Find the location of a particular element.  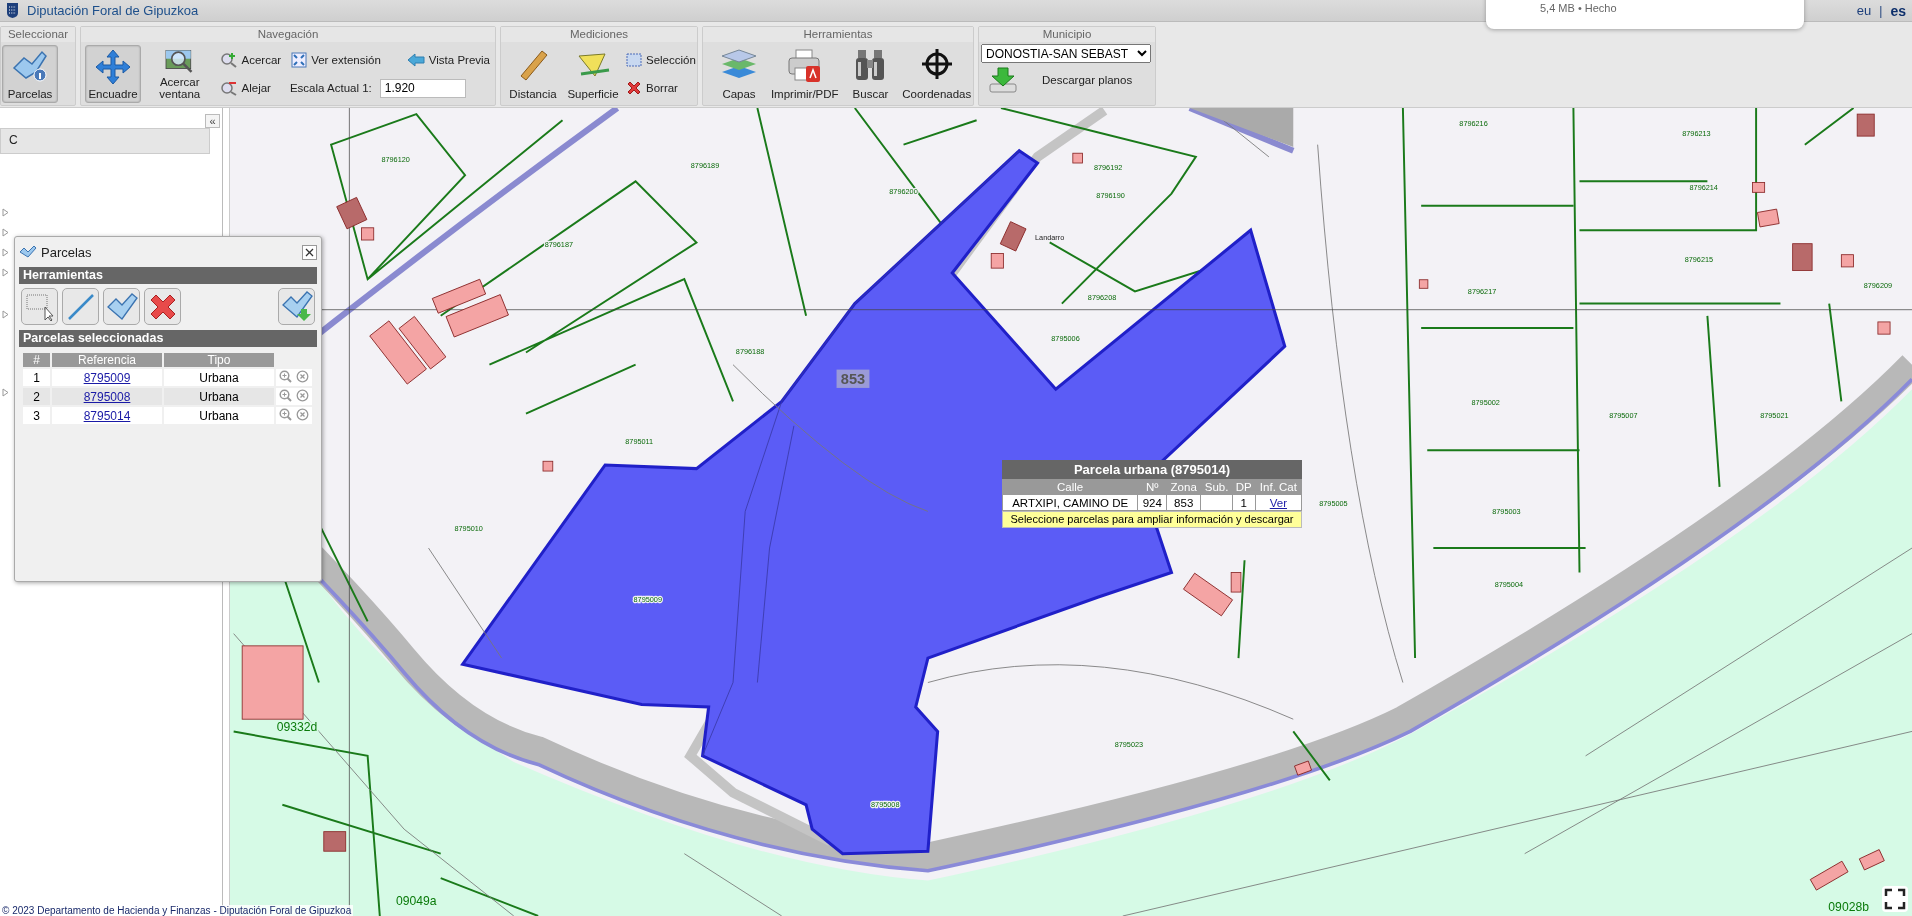

shield-logo-icon is located at coordinates (12, 10).